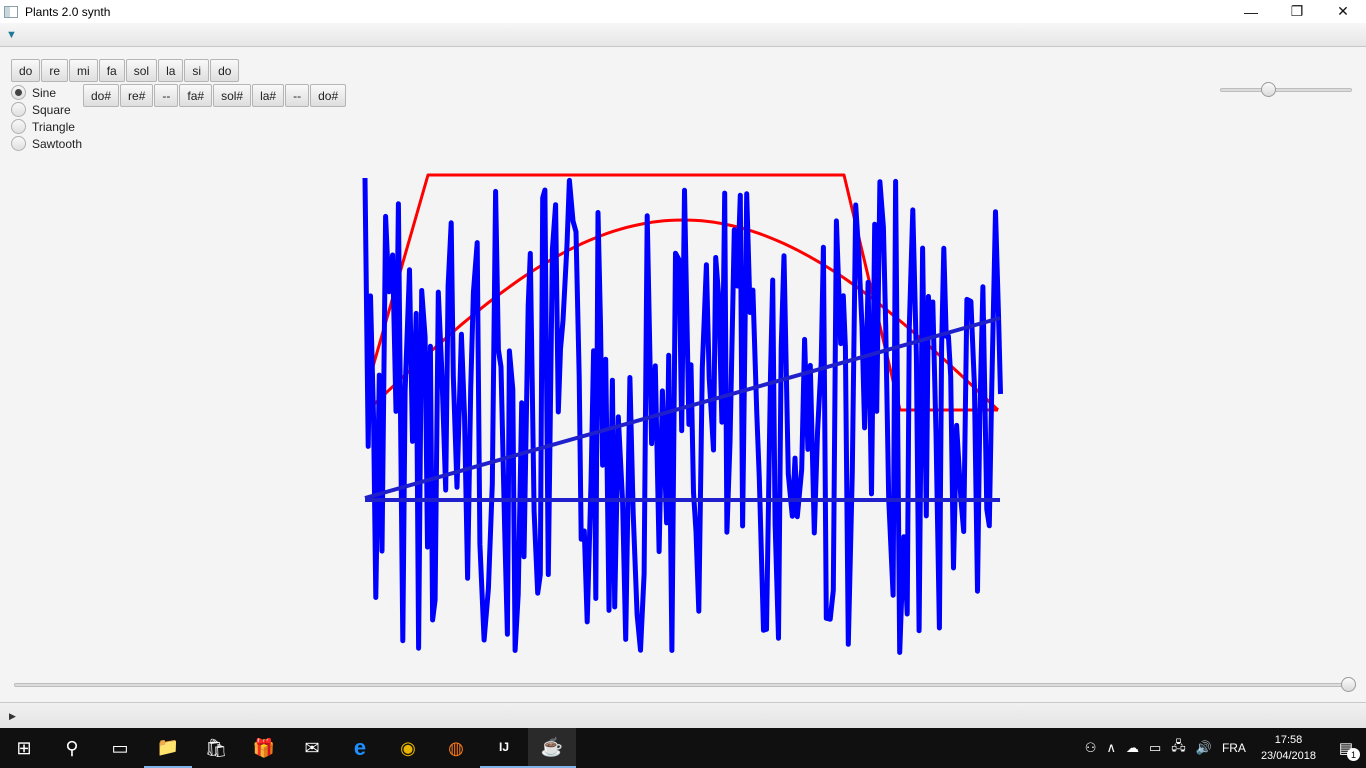 This screenshot has width=1366, height=768. What do you see at coordinates (12, 716) in the screenshot?
I see `expand-arrow-icon: ▶` at bounding box center [12, 716].